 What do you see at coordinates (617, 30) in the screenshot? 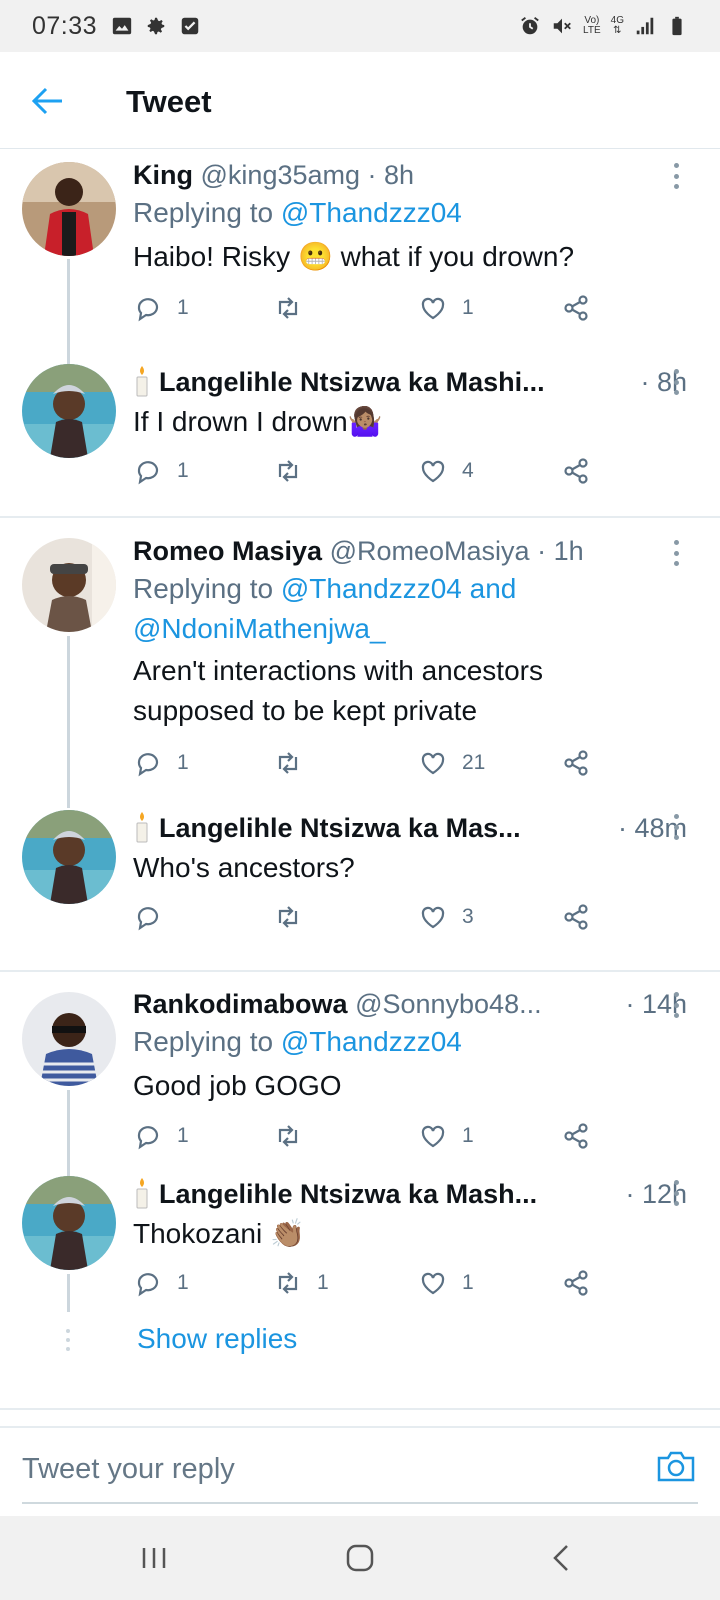
I see `data-arrows: ⇅` at bounding box center [617, 30].